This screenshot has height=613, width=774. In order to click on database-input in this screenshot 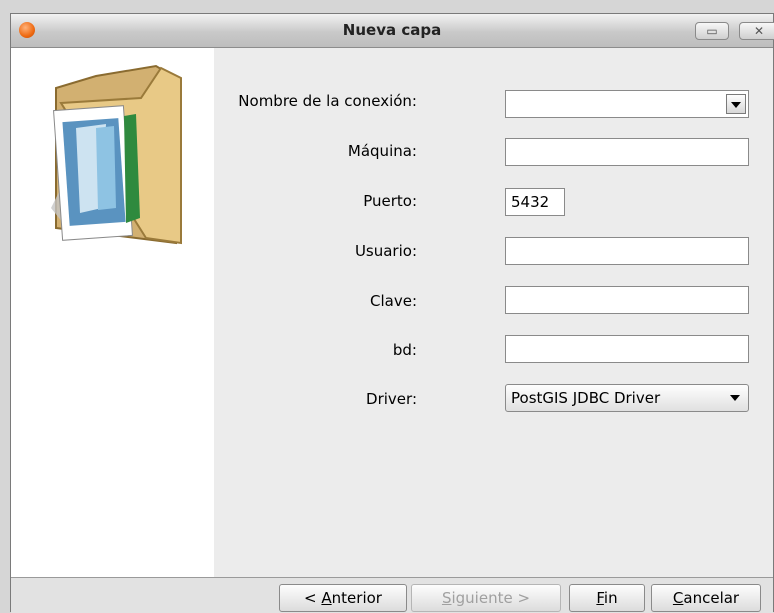, I will do `click(627, 349)`.